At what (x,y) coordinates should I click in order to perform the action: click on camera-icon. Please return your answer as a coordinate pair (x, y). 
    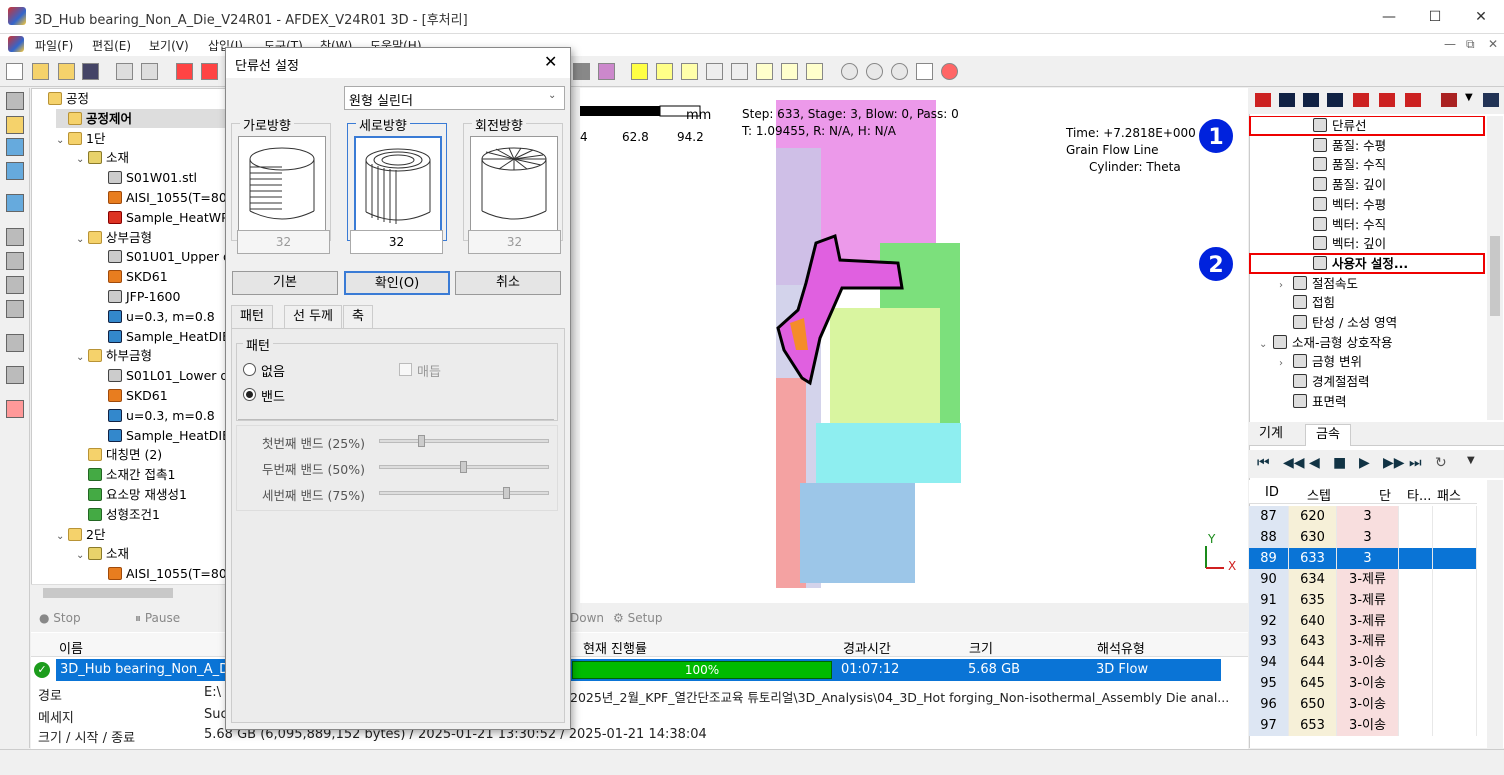
    Looking at the image, I should click on (581, 71).